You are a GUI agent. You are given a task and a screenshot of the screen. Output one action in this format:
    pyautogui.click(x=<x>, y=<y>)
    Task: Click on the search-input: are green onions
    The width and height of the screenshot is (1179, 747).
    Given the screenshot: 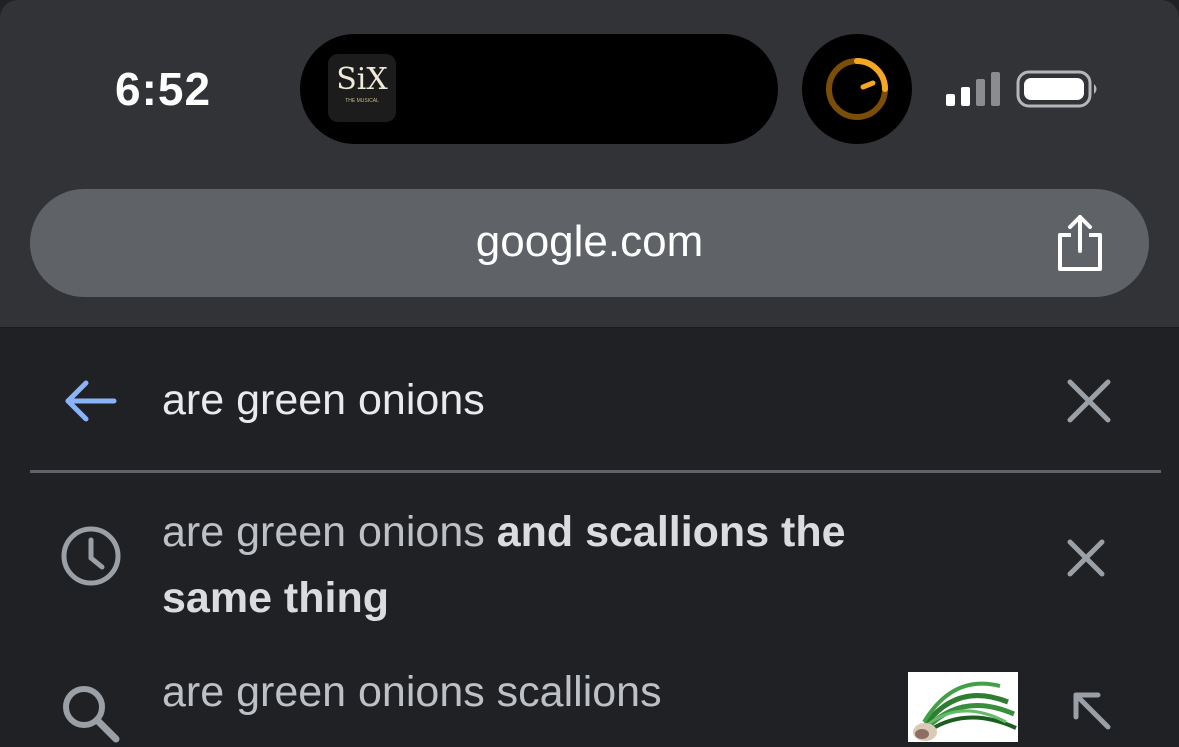 What is the action you would take?
    pyautogui.click(x=562, y=400)
    